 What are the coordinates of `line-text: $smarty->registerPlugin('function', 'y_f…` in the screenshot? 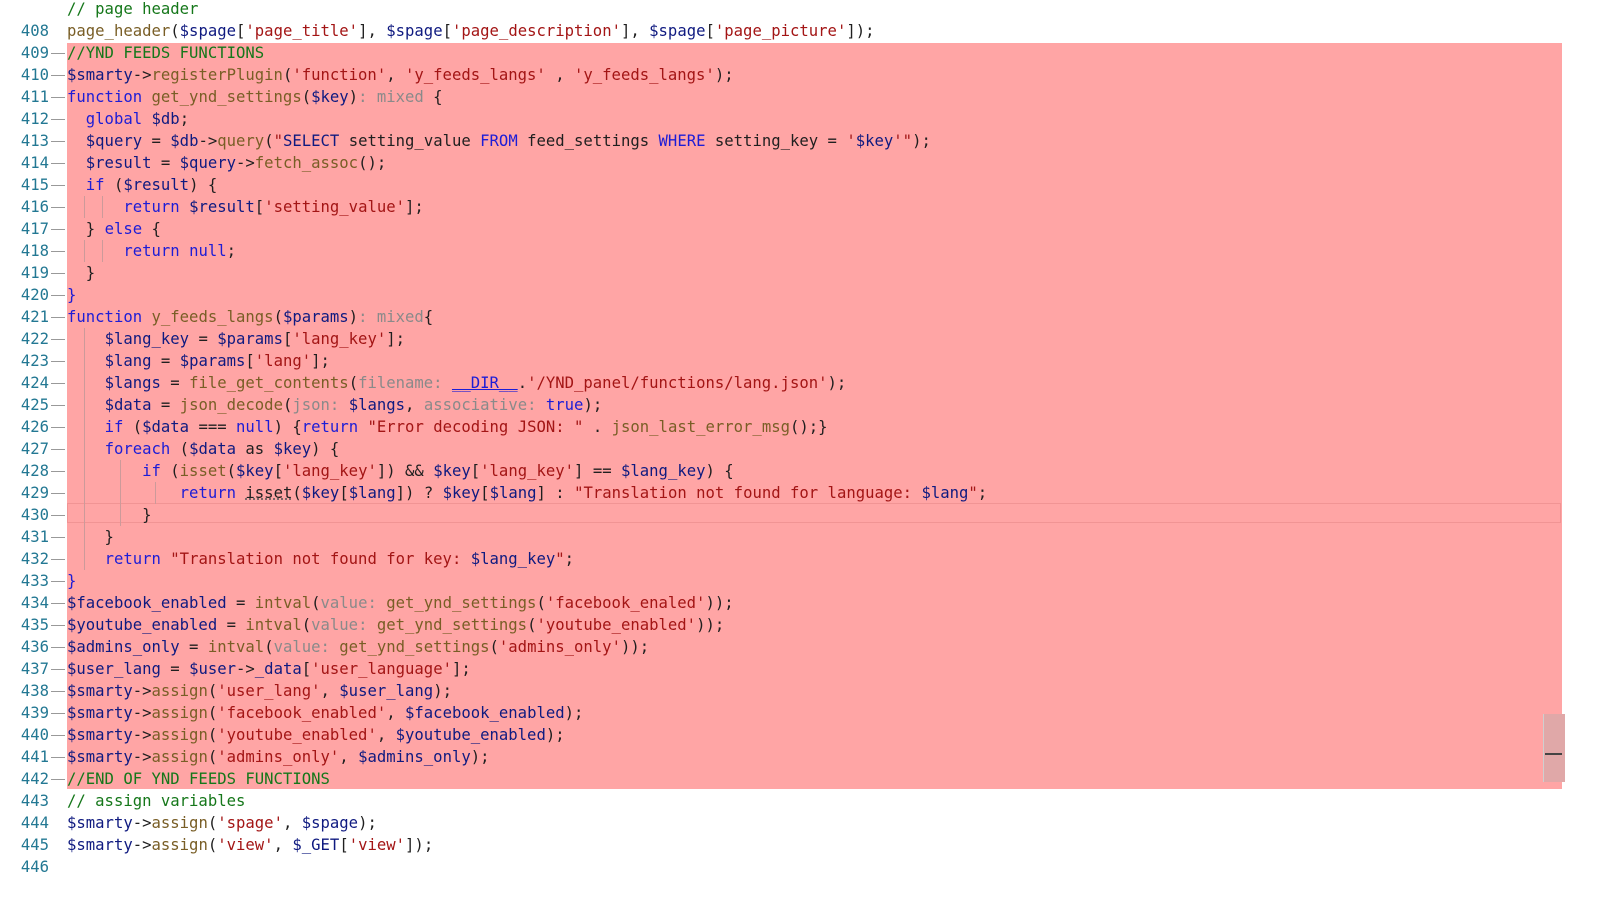 It's located at (400, 75).